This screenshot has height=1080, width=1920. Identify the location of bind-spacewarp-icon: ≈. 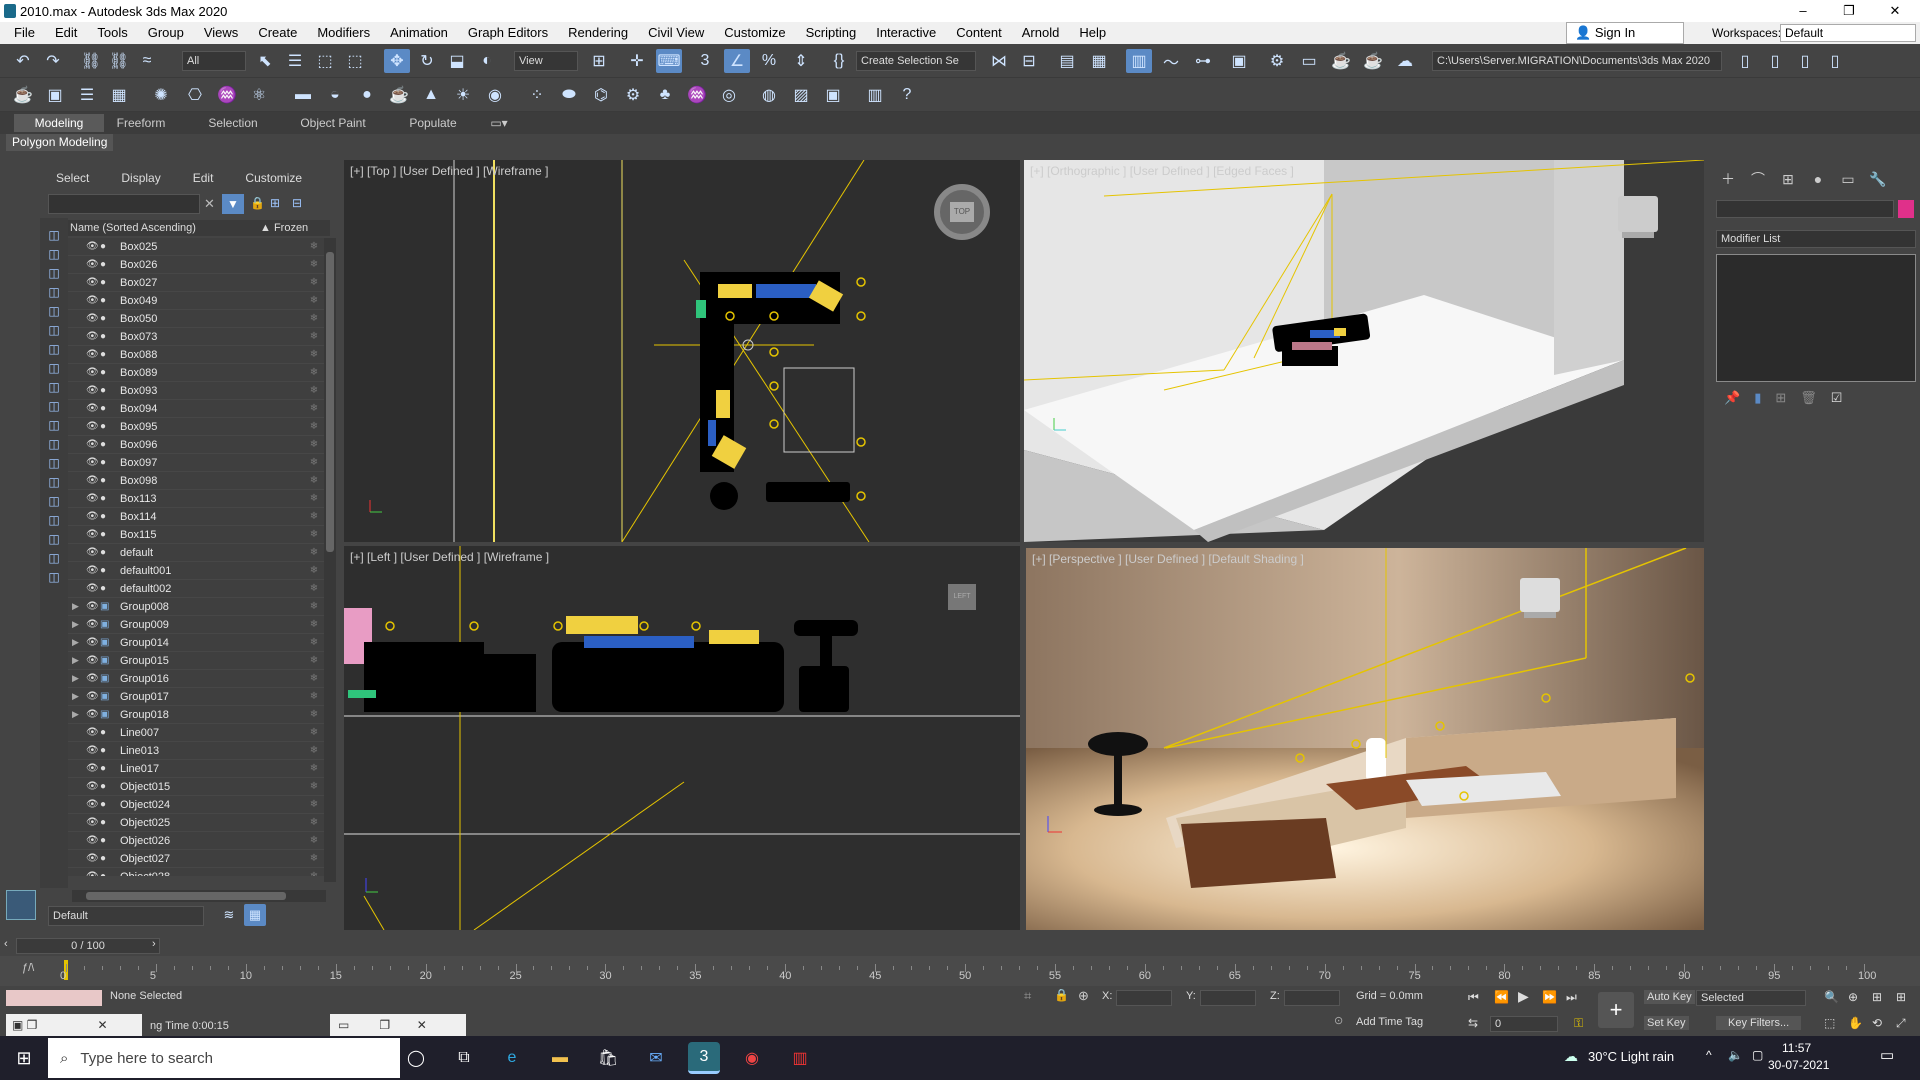
(147, 61).